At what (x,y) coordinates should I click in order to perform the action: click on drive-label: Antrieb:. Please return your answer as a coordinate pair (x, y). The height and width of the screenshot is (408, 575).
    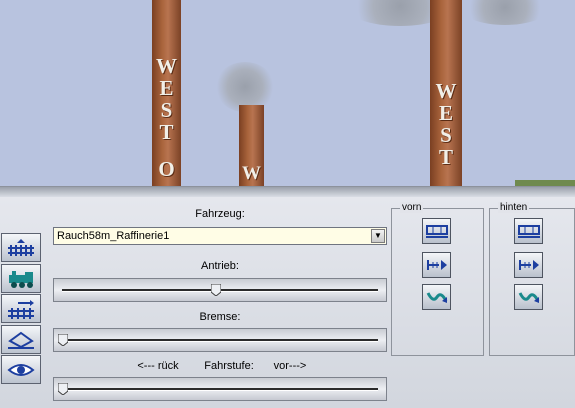
    Looking at the image, I should click on (220, 266).